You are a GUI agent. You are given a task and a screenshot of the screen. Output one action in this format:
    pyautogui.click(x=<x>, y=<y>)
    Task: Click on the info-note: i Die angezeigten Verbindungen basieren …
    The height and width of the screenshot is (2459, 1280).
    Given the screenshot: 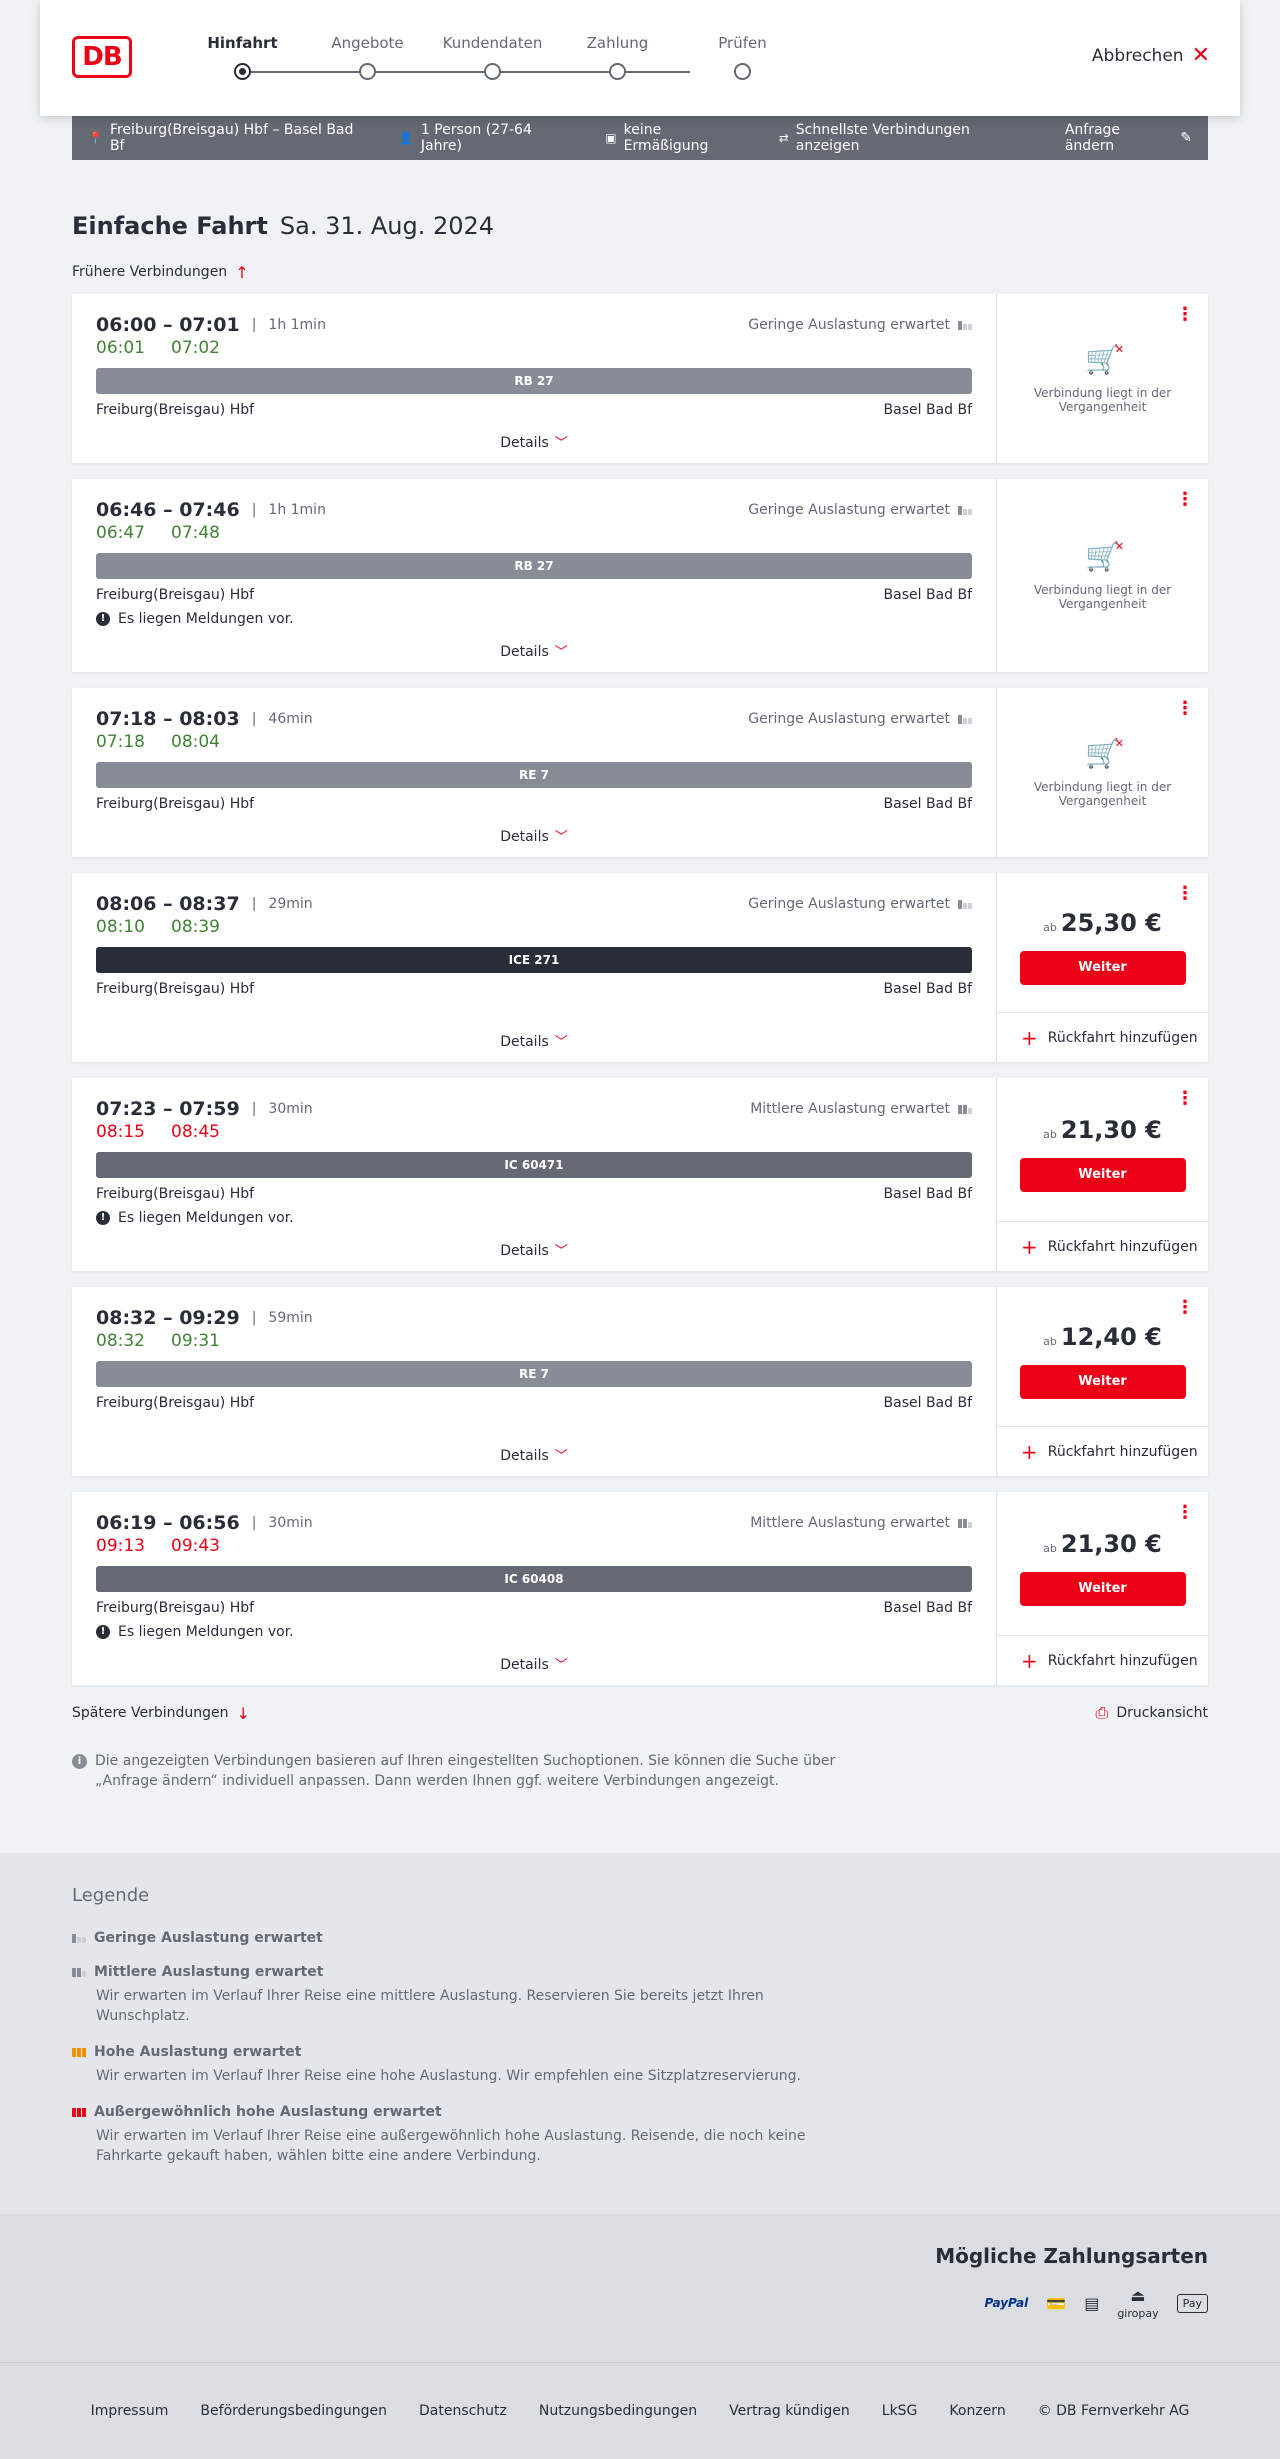 What is the action you would take?
    pyautogui.click(x=462, y=1771)
    